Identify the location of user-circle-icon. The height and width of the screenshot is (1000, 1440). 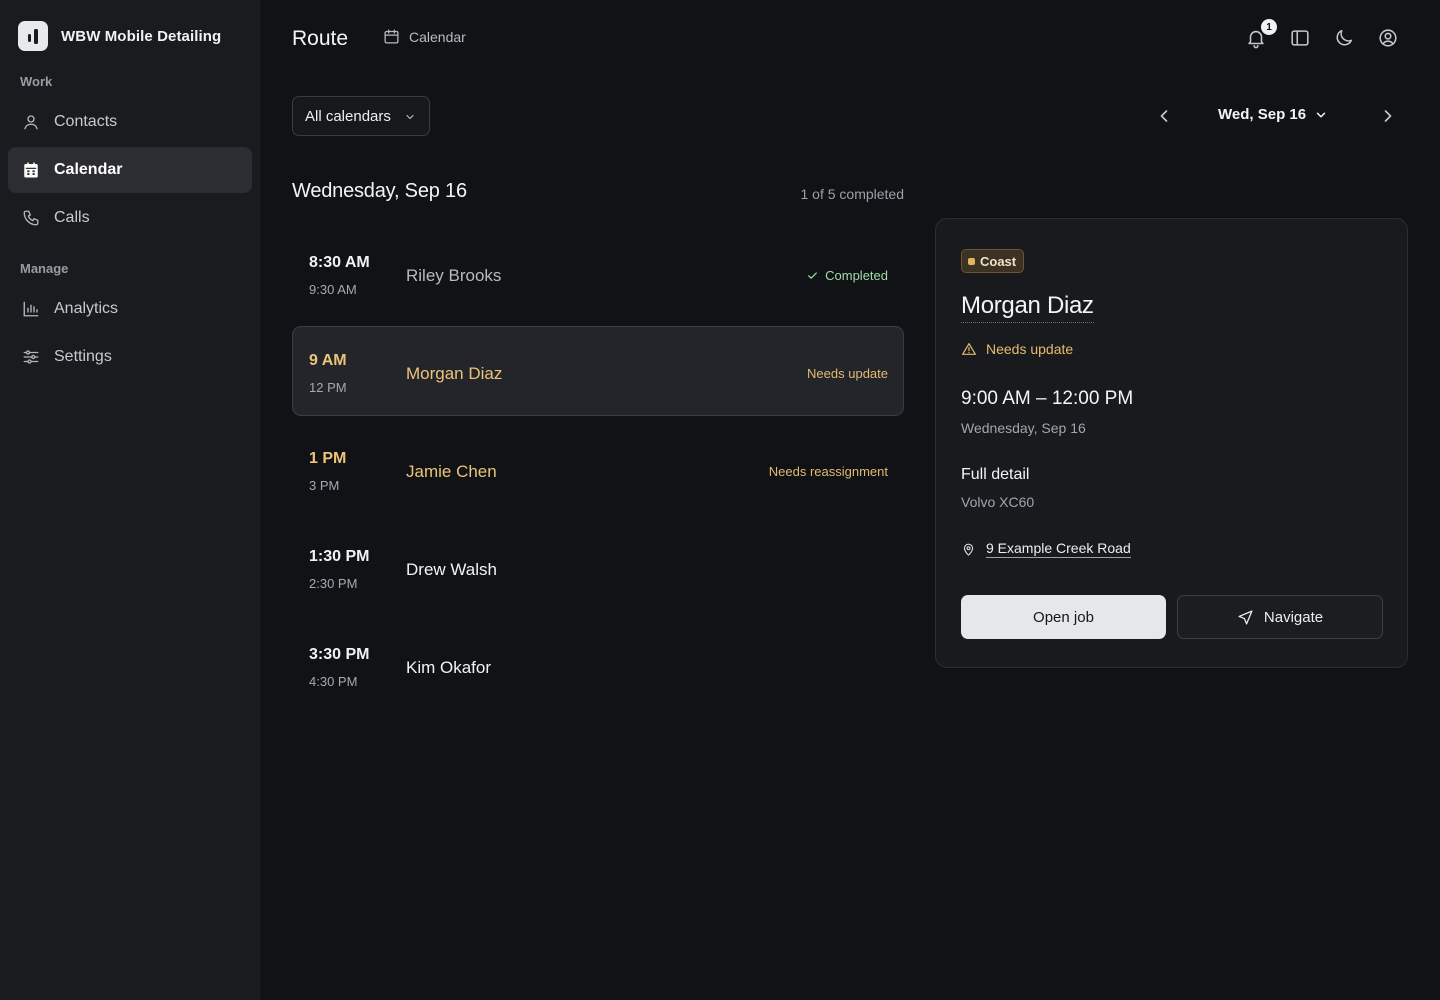
(1388, 38).